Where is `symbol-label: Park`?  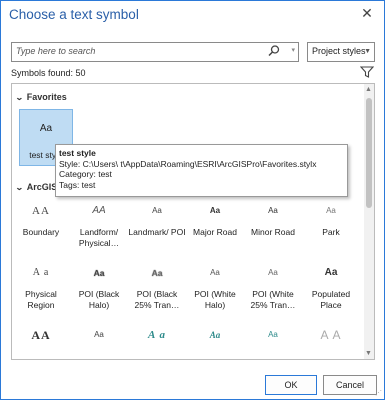 symbol-label: Park is located at coordinates (331, 232).